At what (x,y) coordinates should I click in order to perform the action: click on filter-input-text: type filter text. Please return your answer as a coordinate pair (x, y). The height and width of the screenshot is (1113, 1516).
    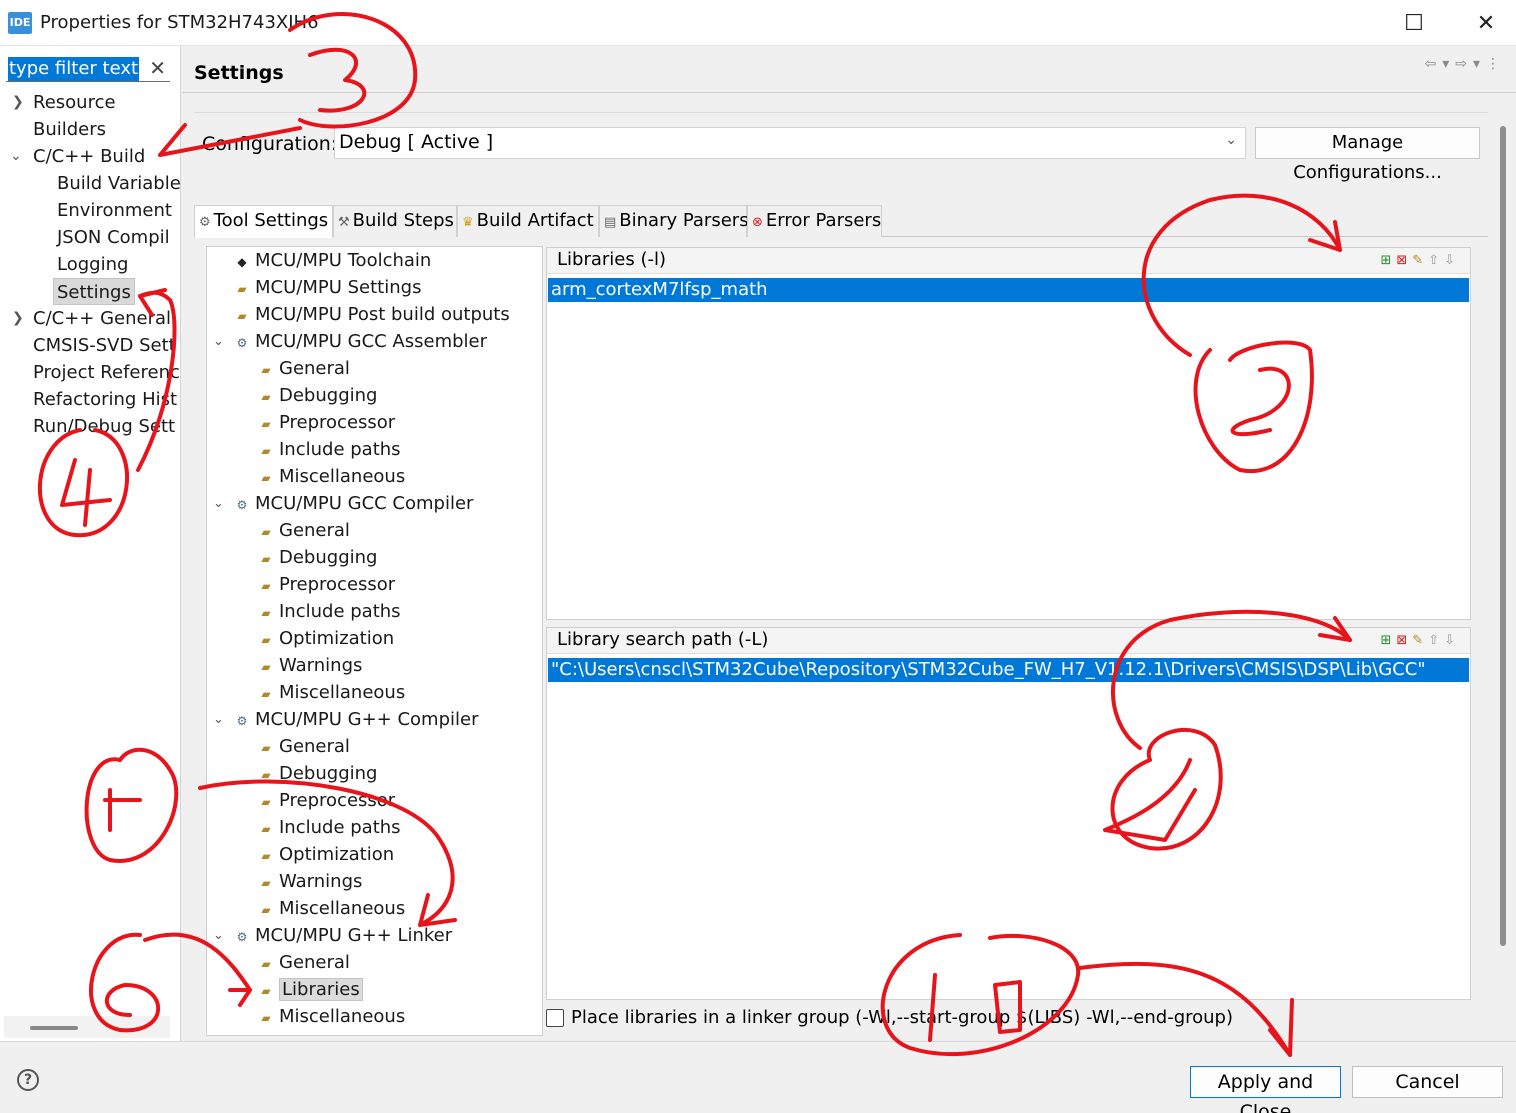
    Looking at the image, I should click on (74, 69).